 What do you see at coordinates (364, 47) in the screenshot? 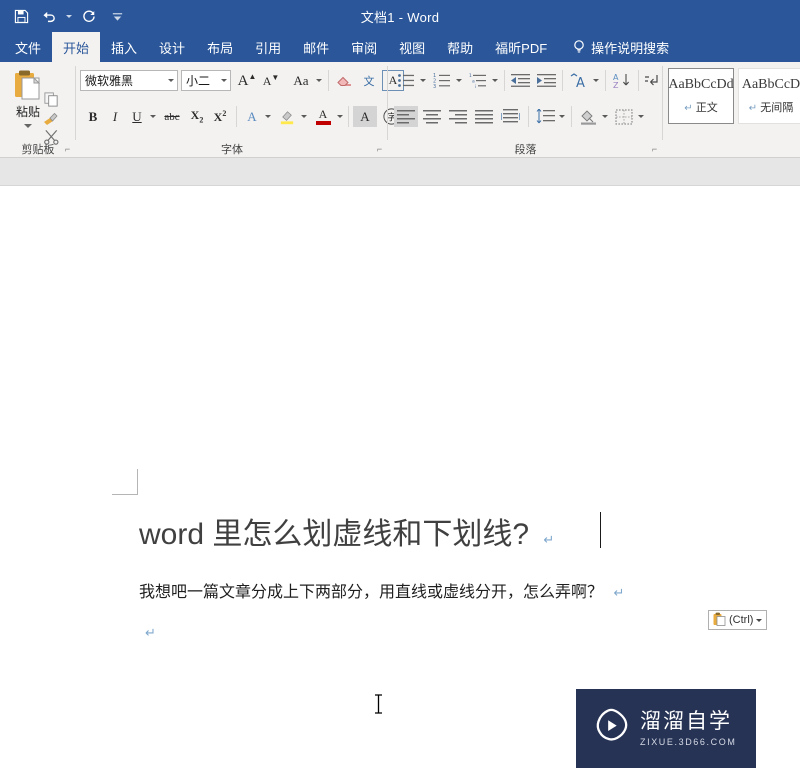
I see `tab-review: 审阅` at bounding box center [364, 47].